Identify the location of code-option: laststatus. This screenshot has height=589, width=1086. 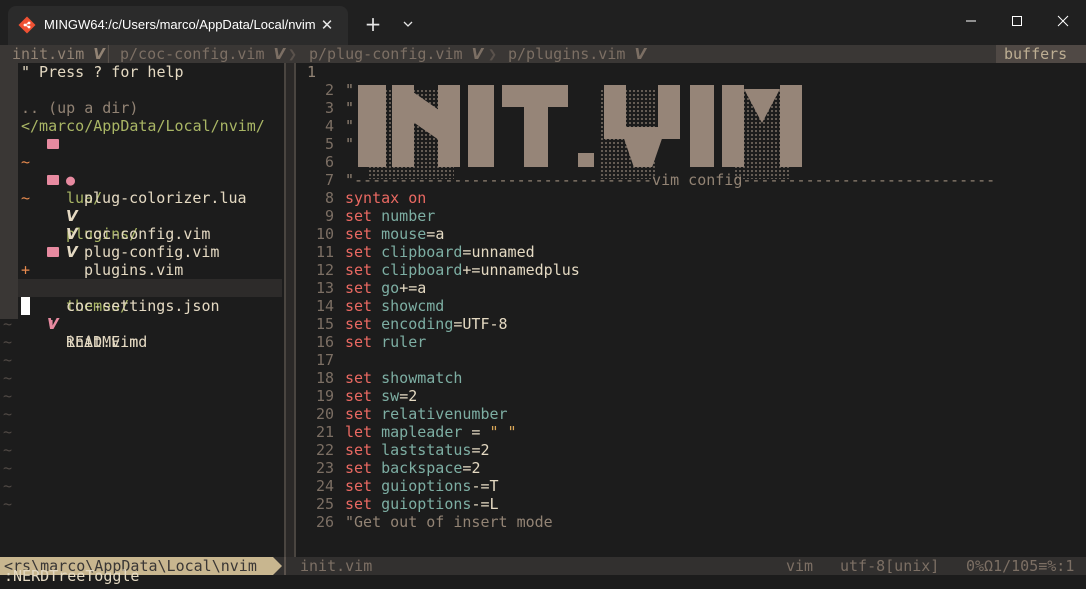
(426, 450).